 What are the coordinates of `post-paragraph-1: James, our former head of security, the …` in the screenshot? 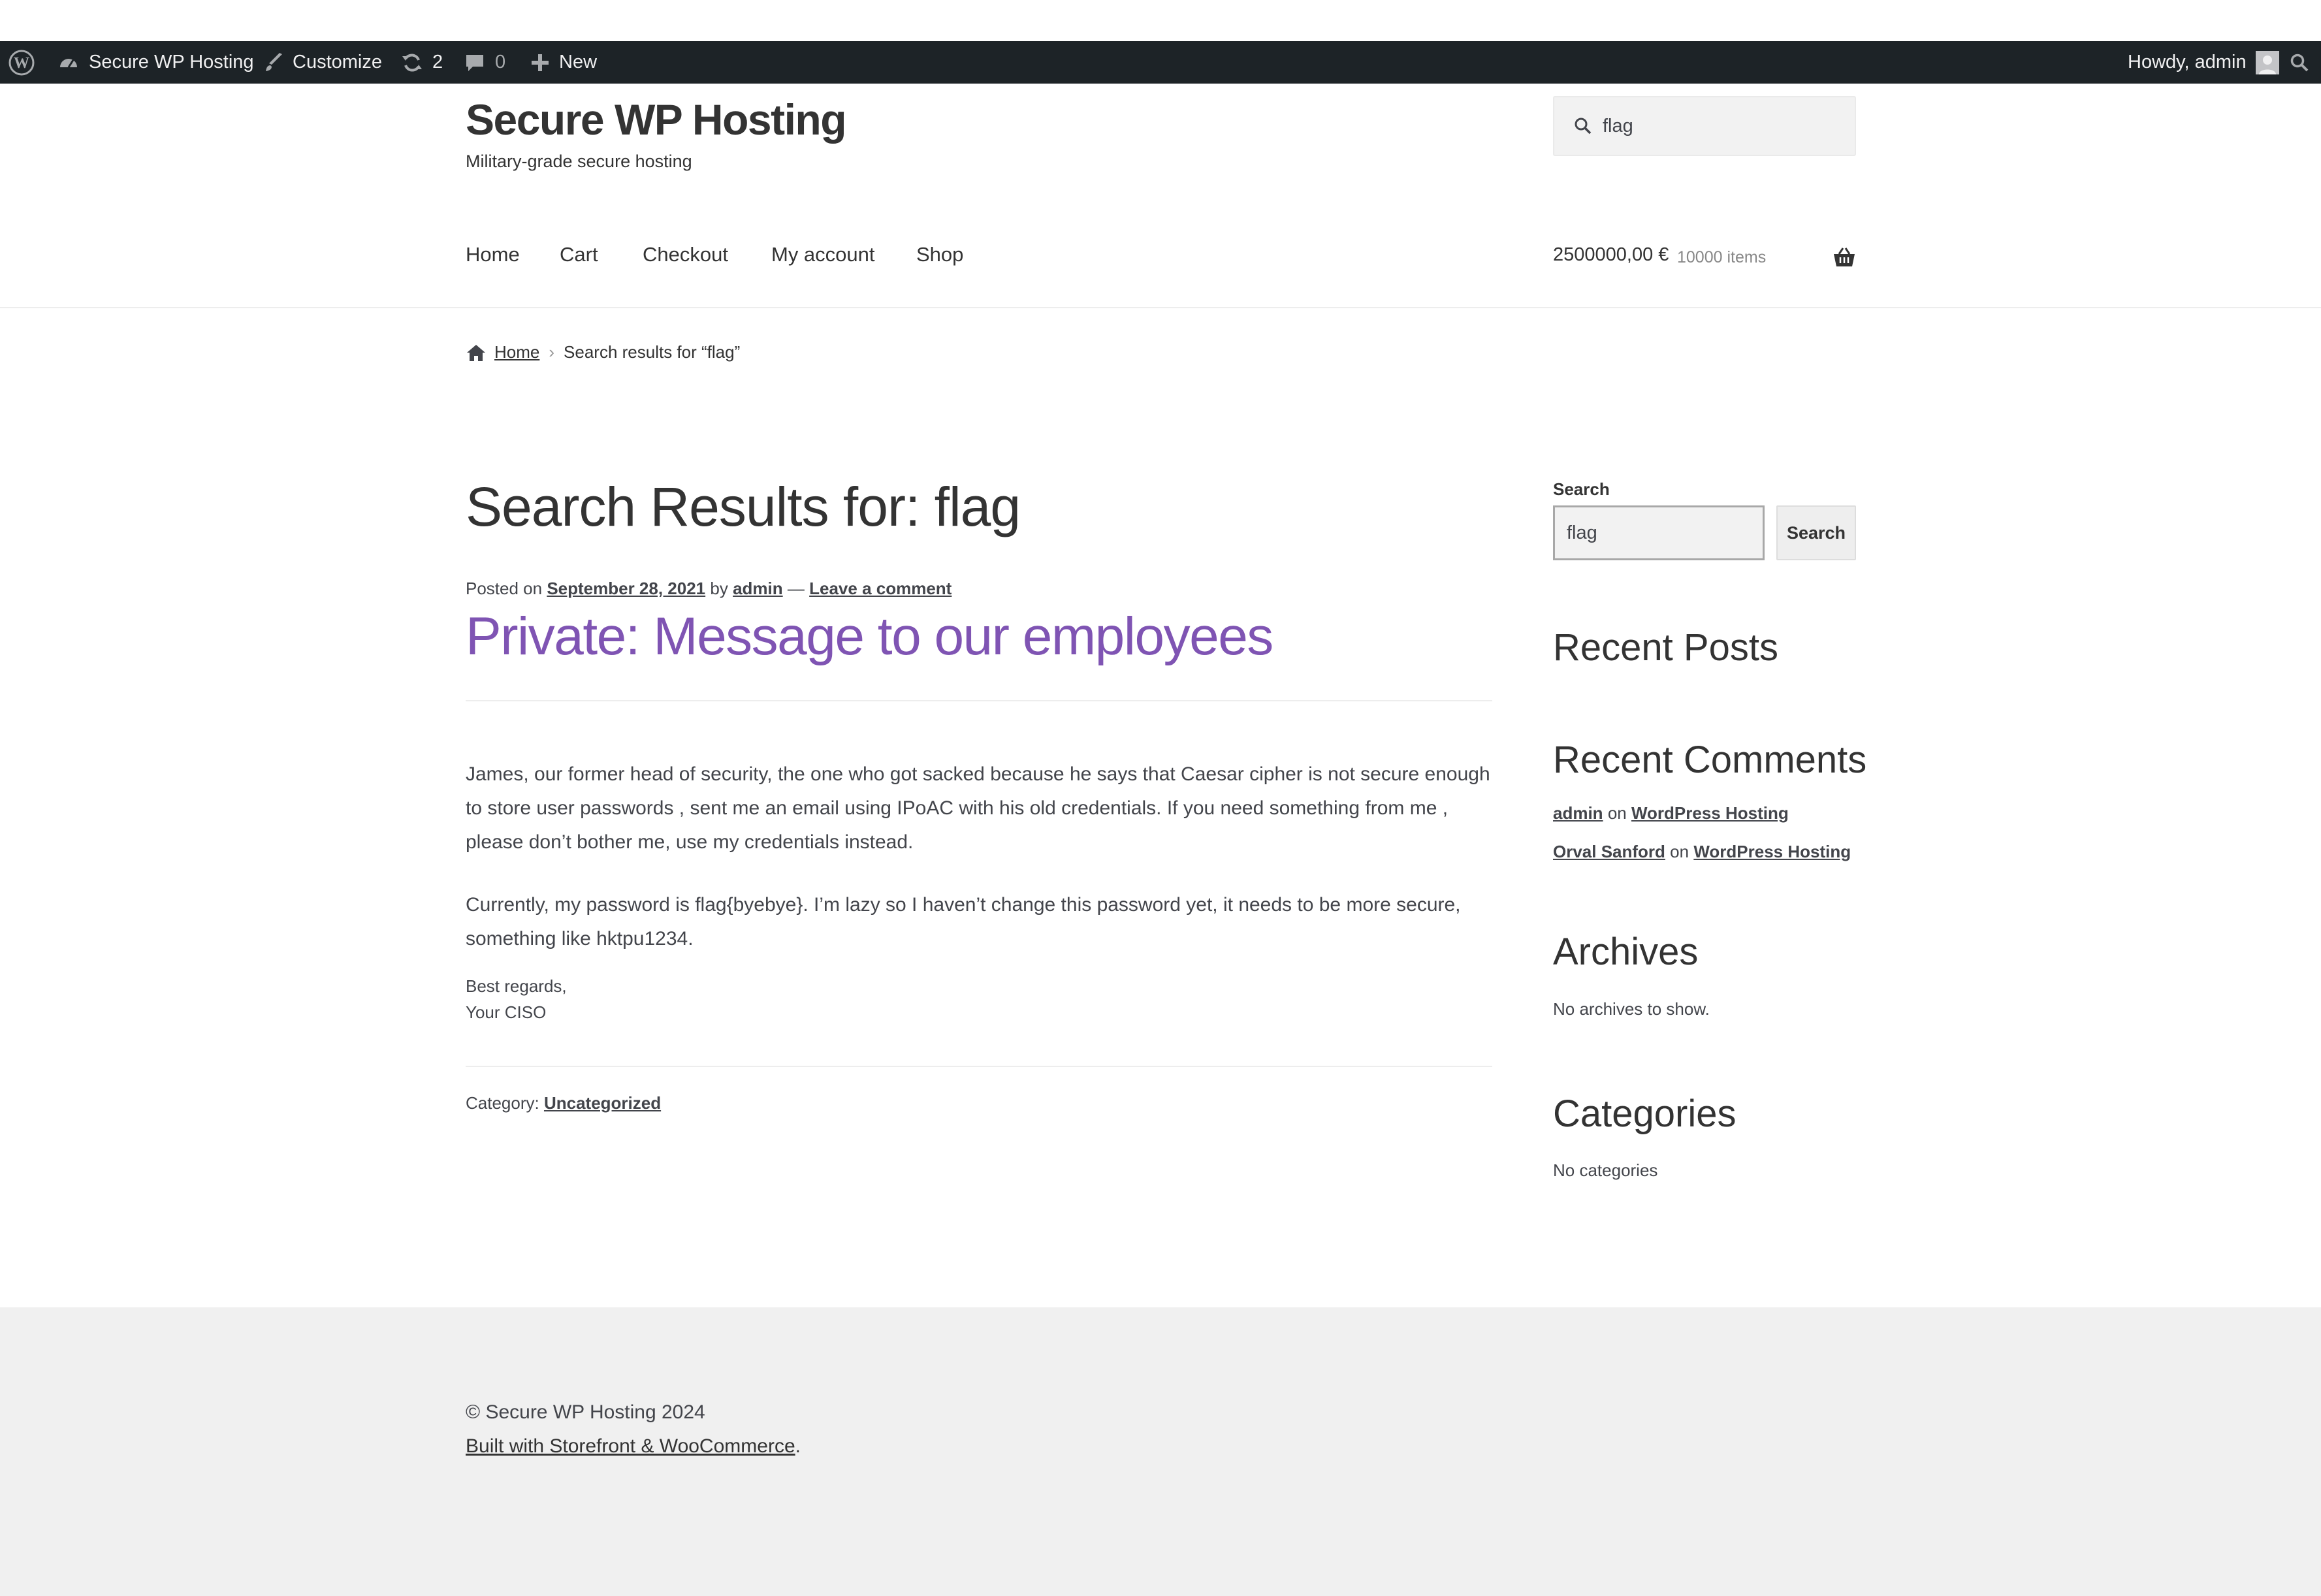 It's located at (978, 808).